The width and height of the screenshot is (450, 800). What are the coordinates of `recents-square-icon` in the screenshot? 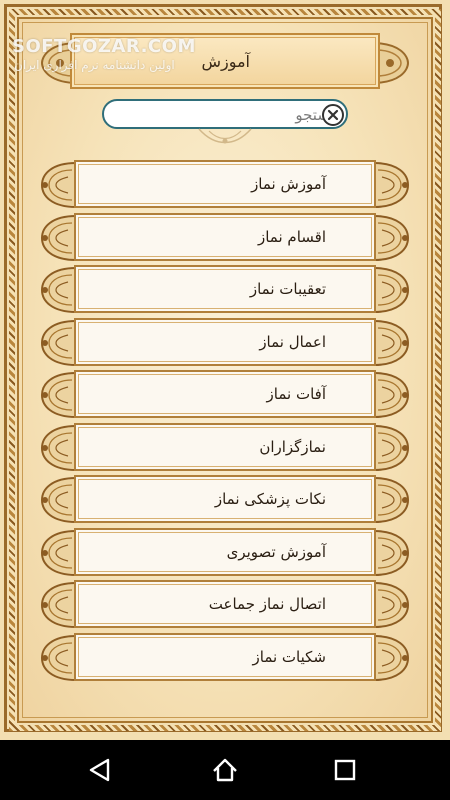 It's located at (345, 770).